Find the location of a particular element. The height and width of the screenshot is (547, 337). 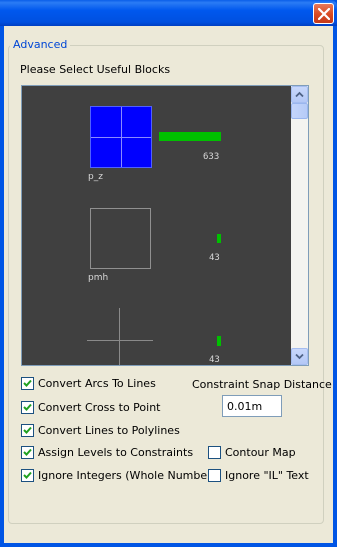

contour-map-checkbox is located at coordinates (214, 452).